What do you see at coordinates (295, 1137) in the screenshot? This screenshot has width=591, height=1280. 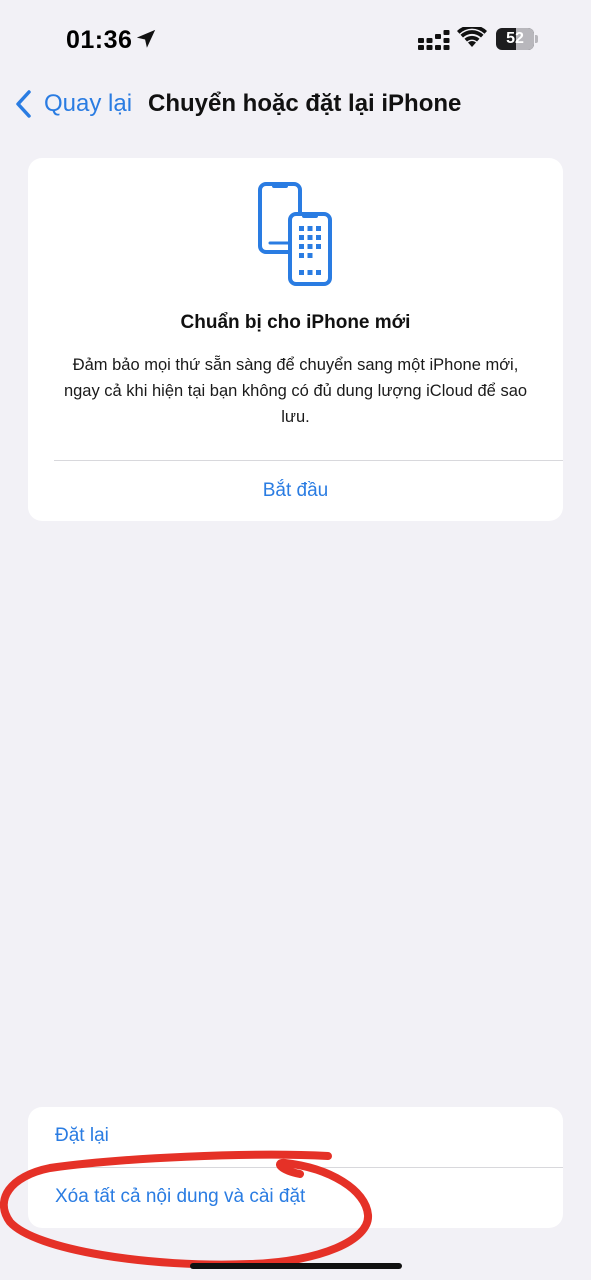 I see `reset-row: Đặt lại` at bounding box center [295, 1137].